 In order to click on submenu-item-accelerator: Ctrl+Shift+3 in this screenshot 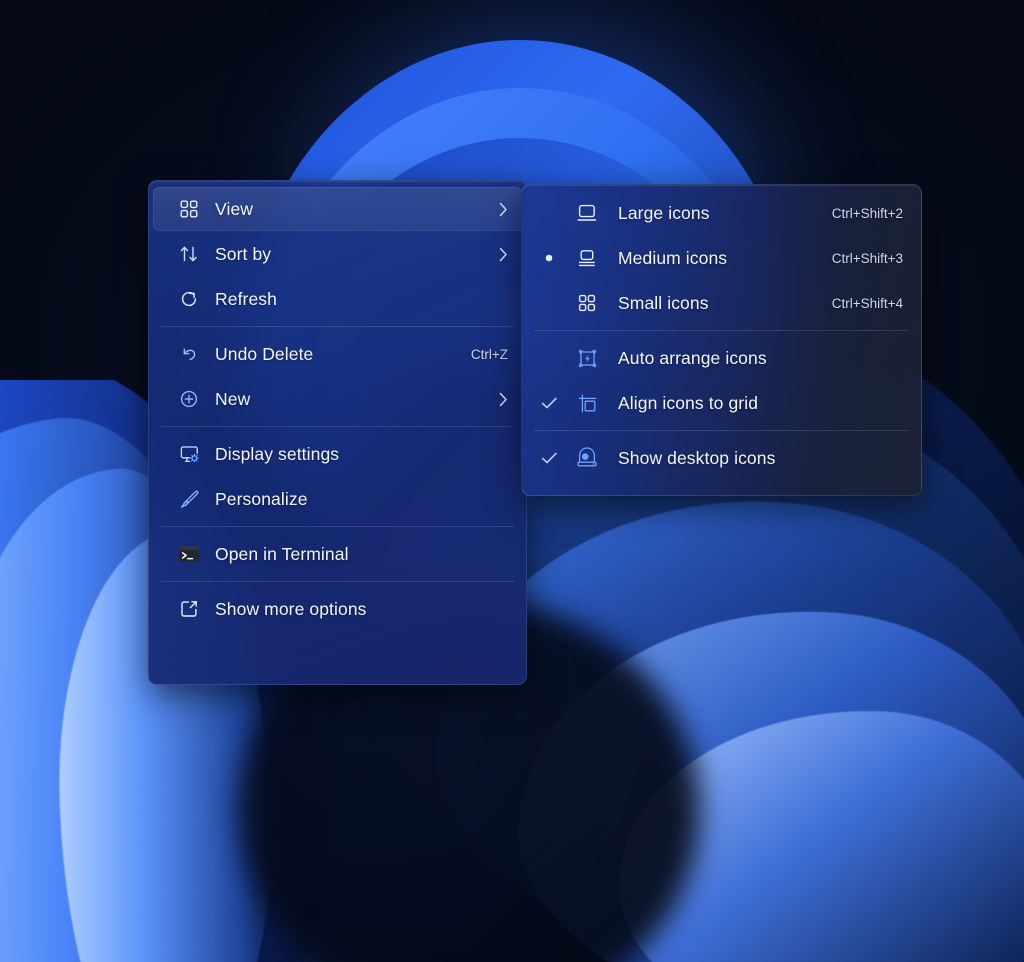, I will do `click(867, 258)`.